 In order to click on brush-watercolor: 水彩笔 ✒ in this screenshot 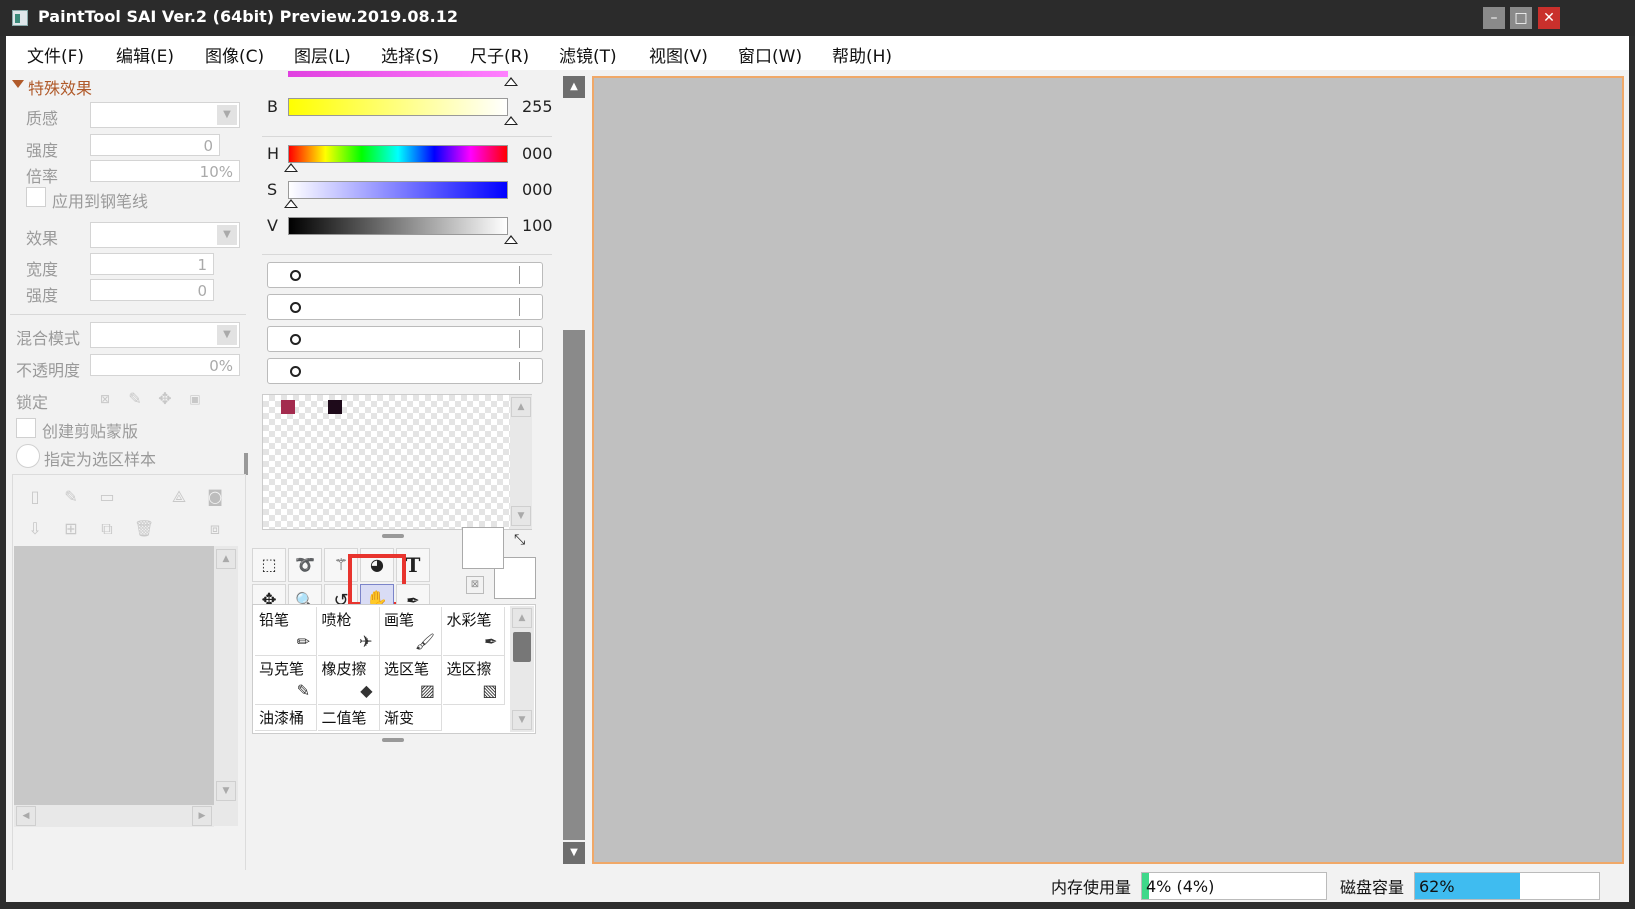, I will do `click(473, 631)`.